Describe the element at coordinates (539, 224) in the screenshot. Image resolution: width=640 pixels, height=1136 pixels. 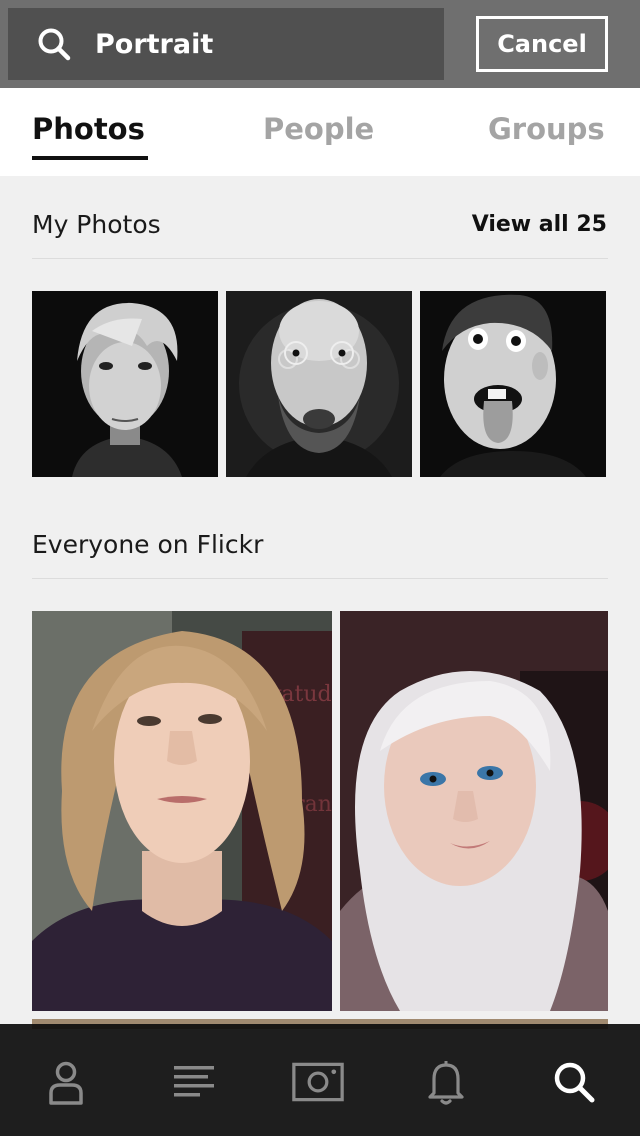
I see `view-all-link: View all 25` at that location.